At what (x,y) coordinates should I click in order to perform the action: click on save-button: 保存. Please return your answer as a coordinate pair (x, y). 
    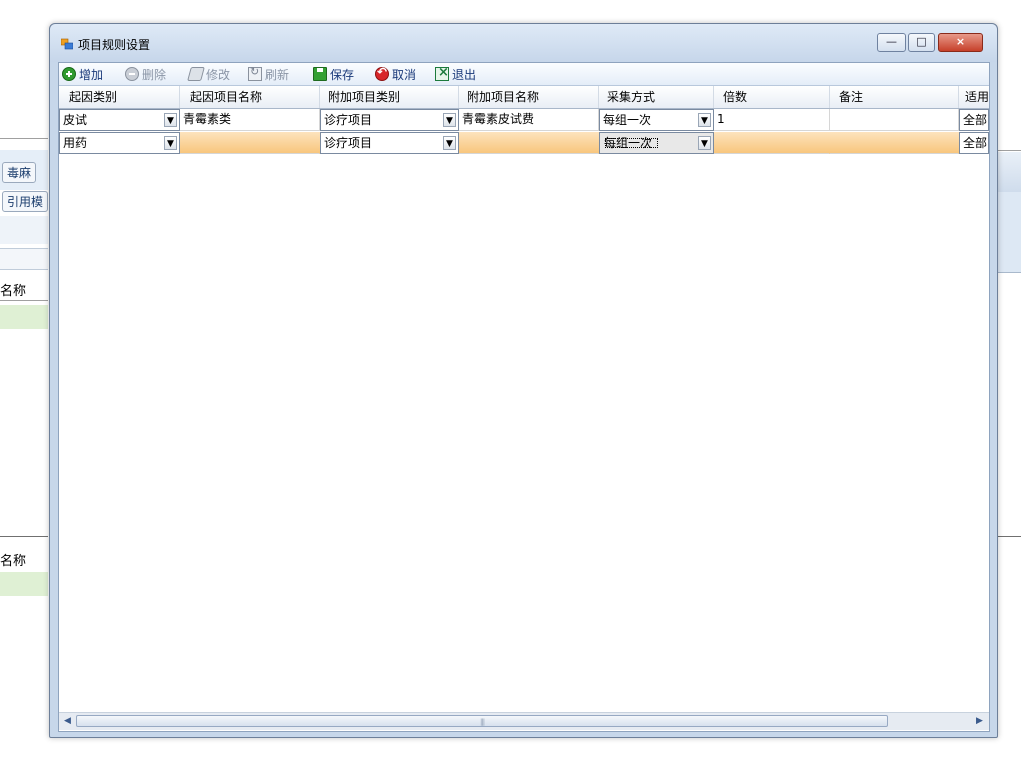
    Looking at the image, I should click on (333, 74).